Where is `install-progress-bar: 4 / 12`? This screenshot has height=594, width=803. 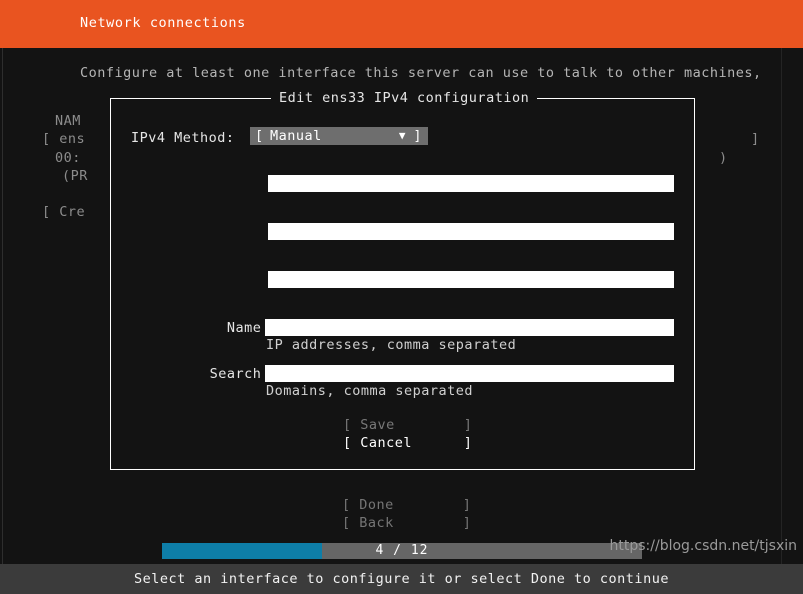
install-progress-bar: 4 / 12 is located at coordinates (402, 551).